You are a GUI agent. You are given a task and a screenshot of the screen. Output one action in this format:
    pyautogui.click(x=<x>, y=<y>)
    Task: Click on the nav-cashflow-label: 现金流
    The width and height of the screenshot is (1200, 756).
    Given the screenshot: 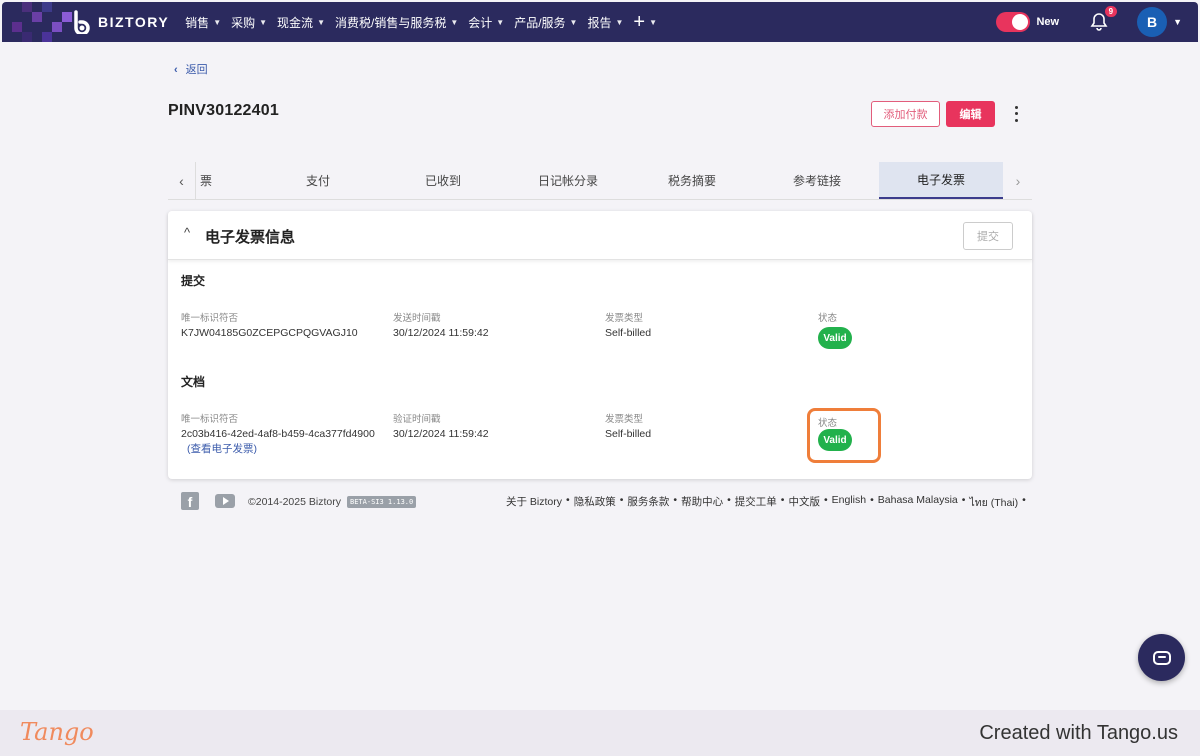 What is the action you would take?
    pyautogui.click(x=295, y=22)
    